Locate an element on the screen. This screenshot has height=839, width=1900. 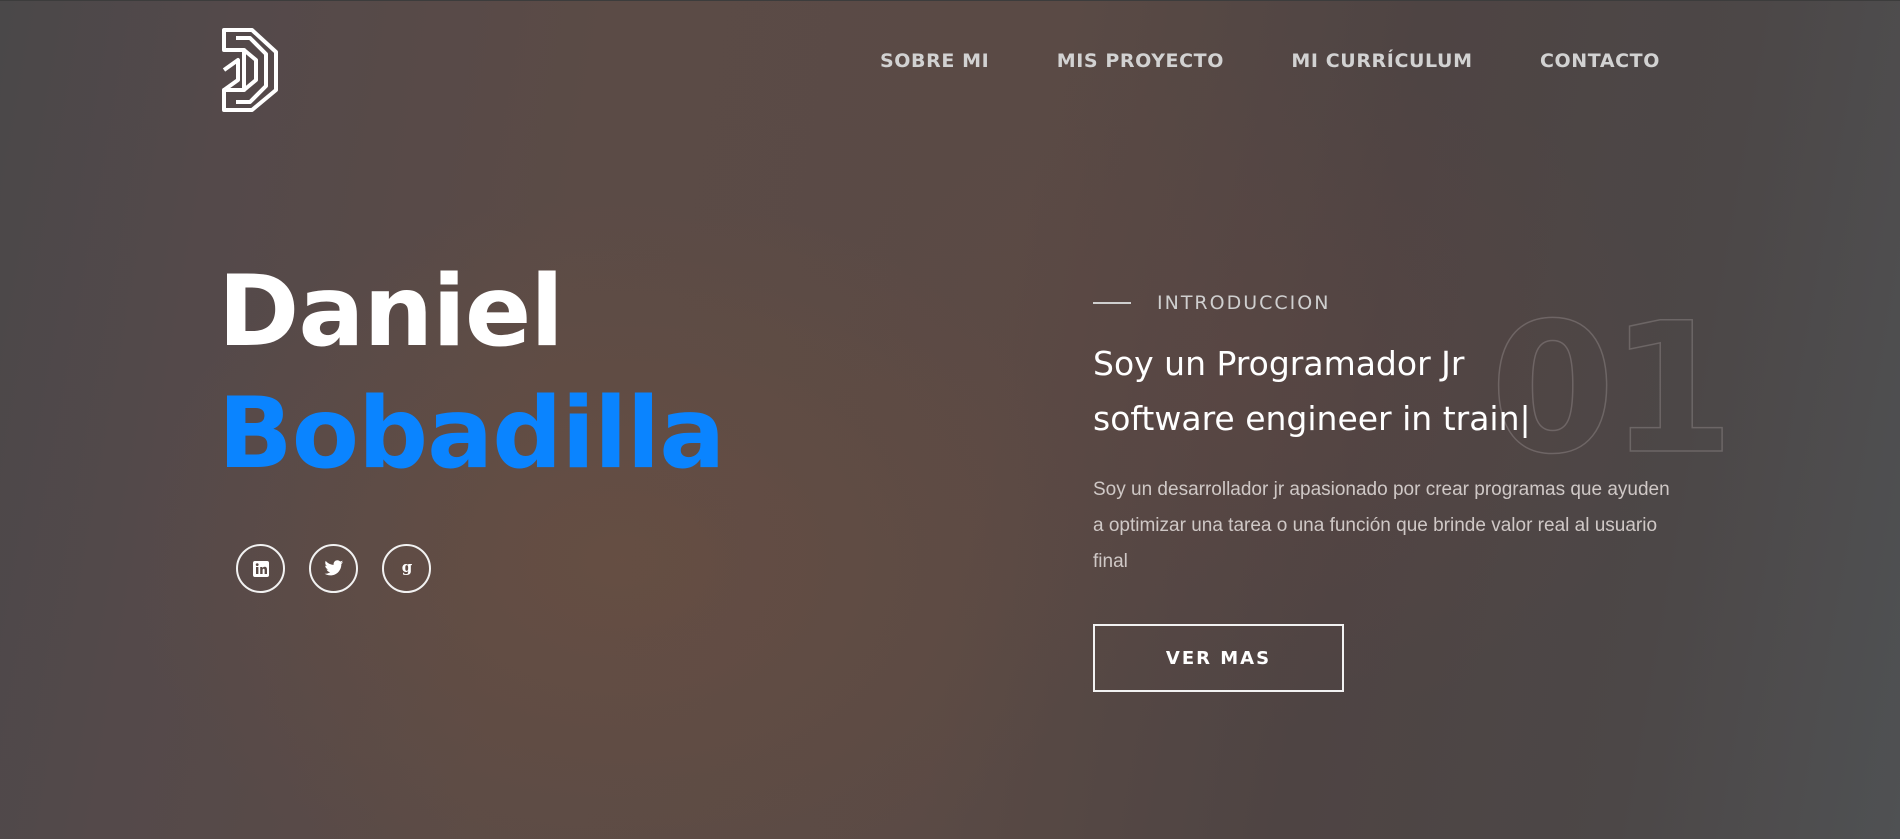
logo-icon is located at coordinates (249, 69).